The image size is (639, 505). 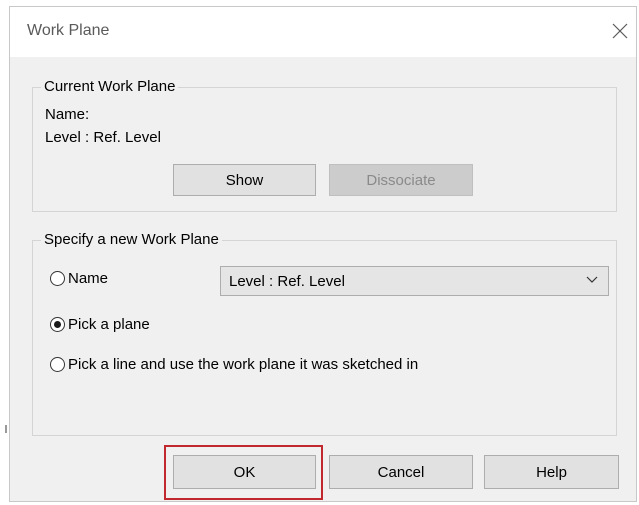 What do you see at coordinates (323, 32) in the screenshot?
I see `title-bar: Work Plane` at bounding box center [323, 32].